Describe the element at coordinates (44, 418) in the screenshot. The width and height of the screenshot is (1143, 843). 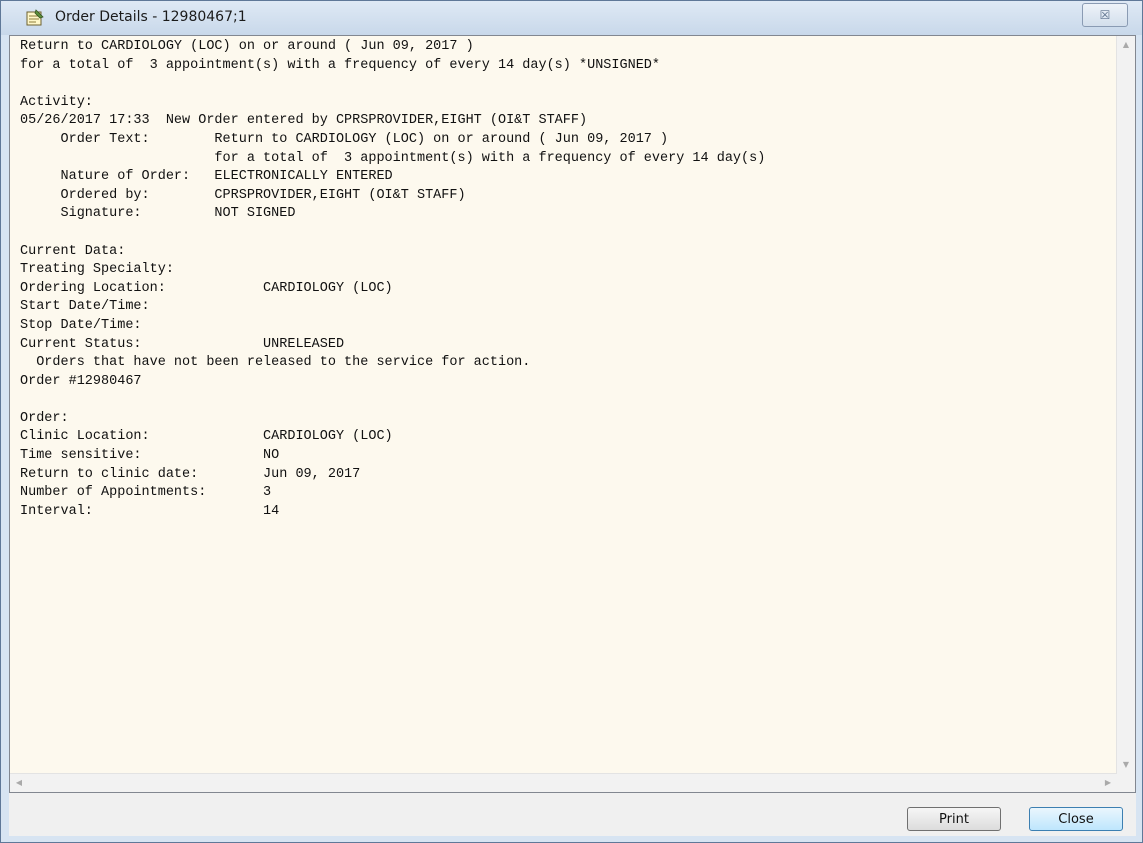
I see `detail-line: Order:` at that location.